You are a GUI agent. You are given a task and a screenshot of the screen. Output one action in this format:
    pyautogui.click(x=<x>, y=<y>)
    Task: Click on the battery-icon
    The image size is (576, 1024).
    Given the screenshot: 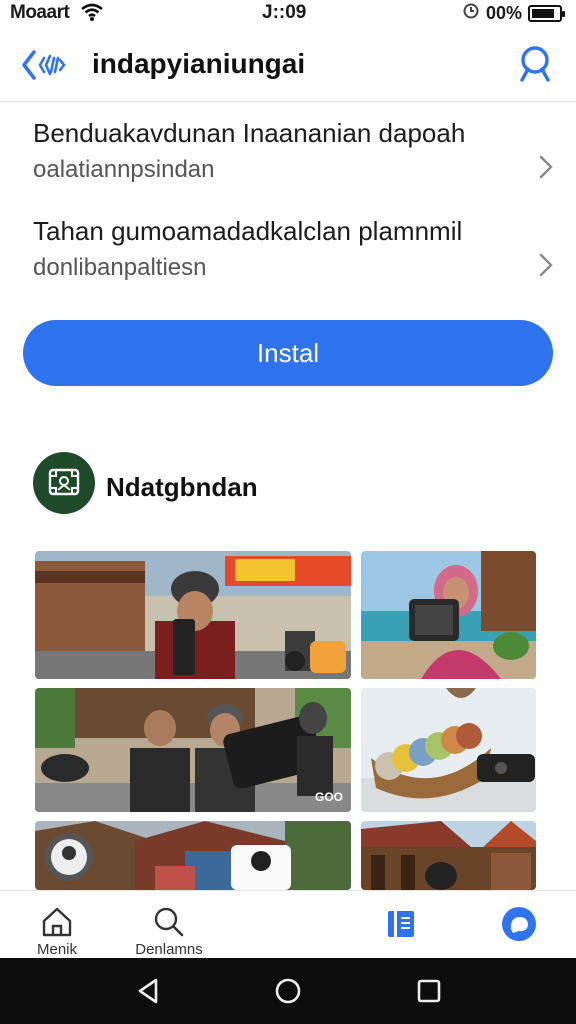 What is the action you would take?
    pyautogui.click(x=546, y=13)
    